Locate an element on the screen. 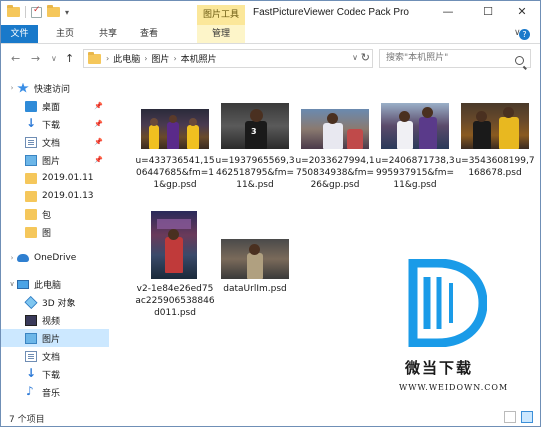  maximize-button: ☐ is located at coordinates (488, 12).